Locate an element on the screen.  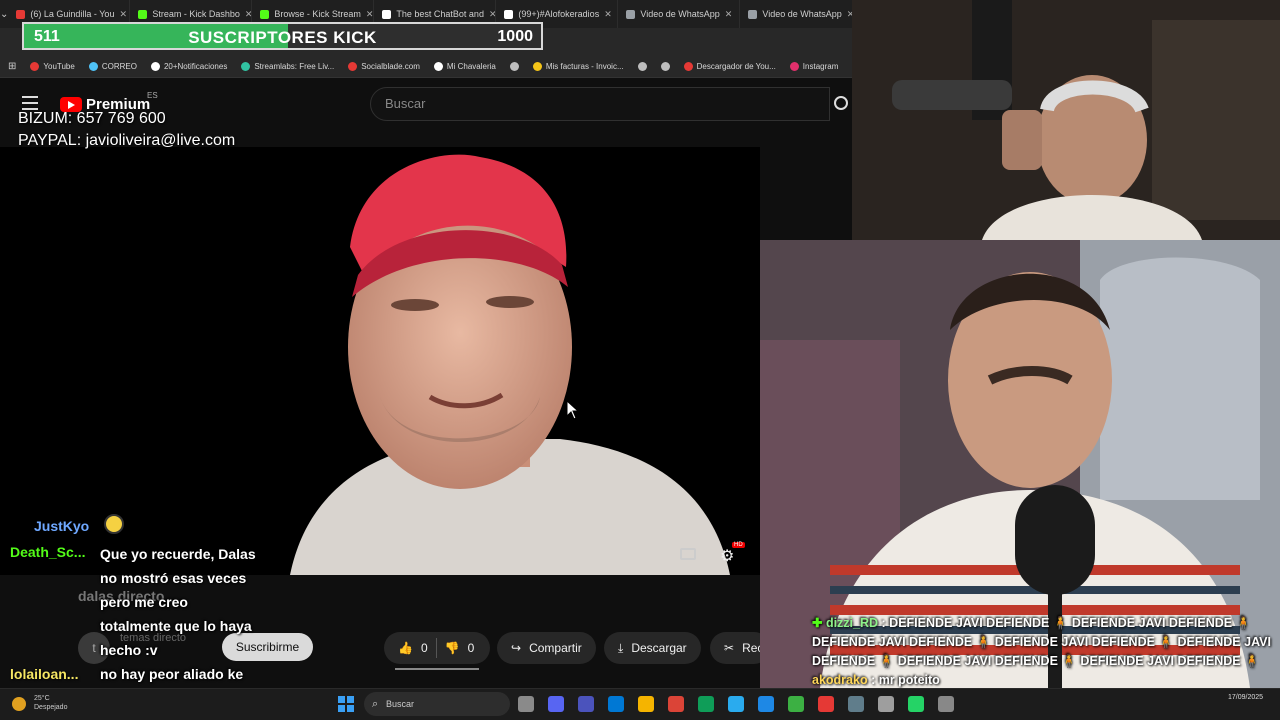
chat-message-line: Que yo recuerde, Dalas is located at coordinates (178, 554).